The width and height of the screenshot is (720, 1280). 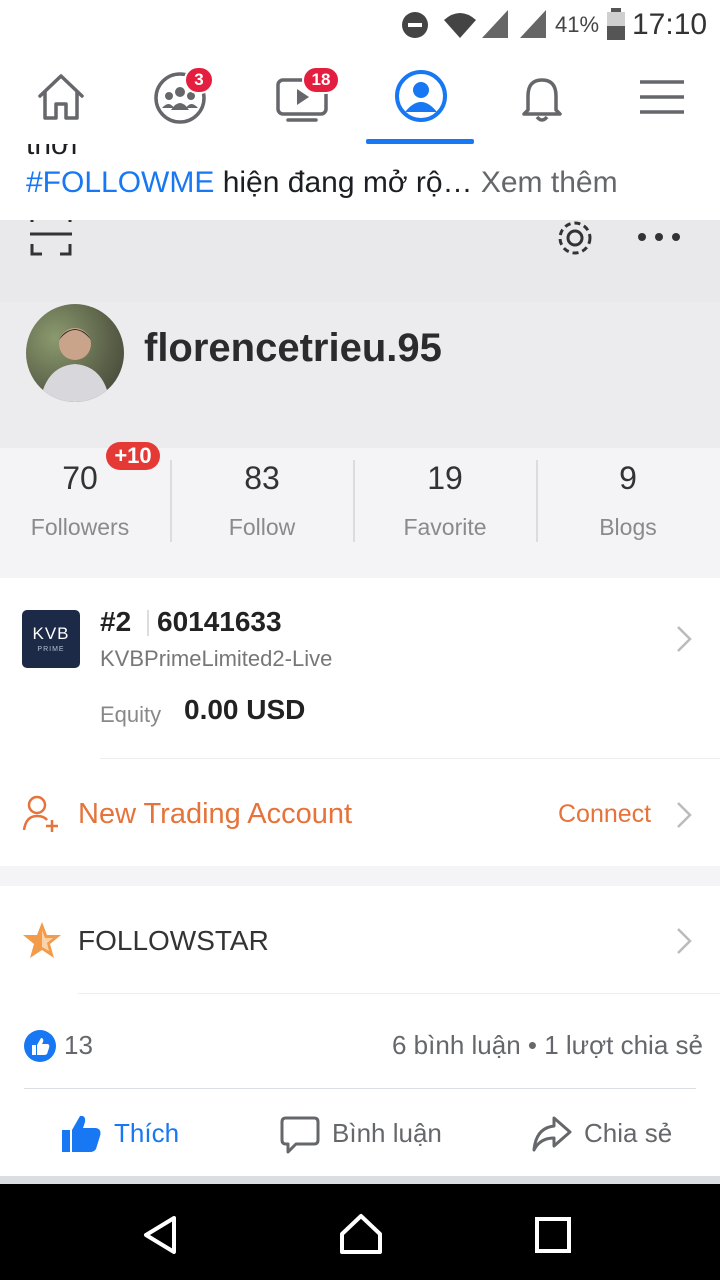 I want to click on scan-icon, so click(x=51, y=238).